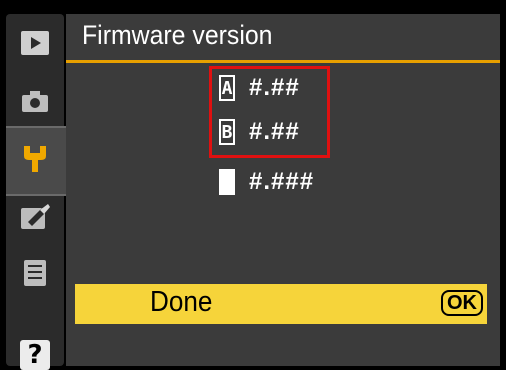 This screenshot has height=370, width=506. Describe the element at coordinates (35, 43) in the screenshot. I see `playback-icon` at that location.